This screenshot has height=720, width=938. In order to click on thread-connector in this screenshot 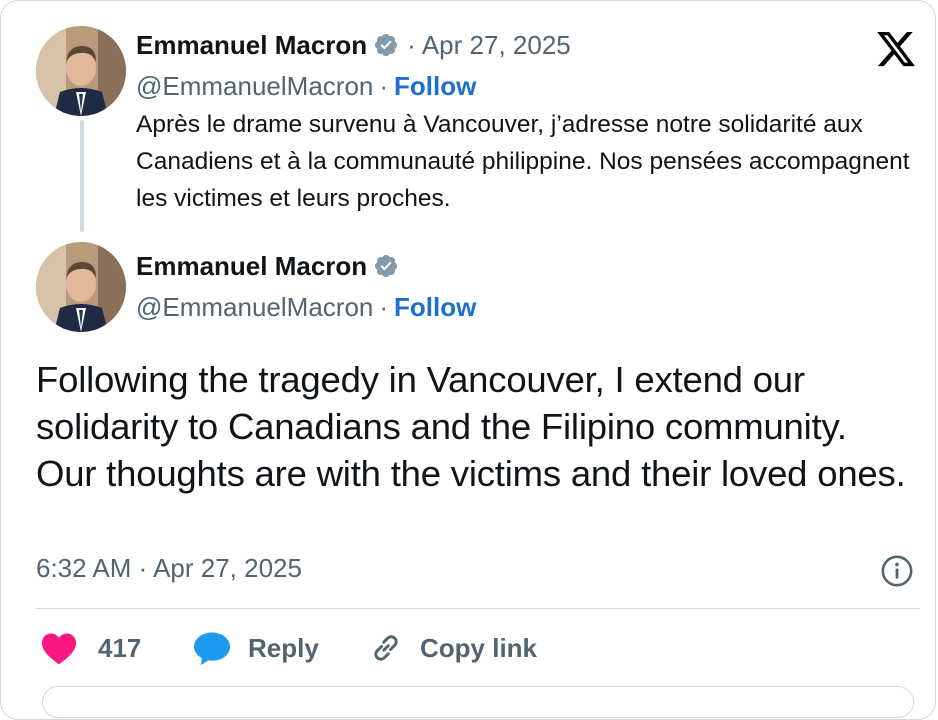, I will do `click(82, 176)`.